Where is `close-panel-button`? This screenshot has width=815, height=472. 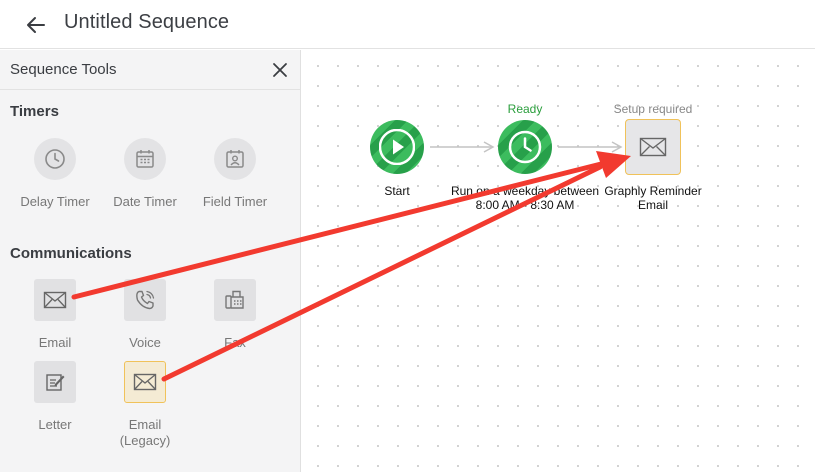 close-panel-button is located at coordinates (280, 70).